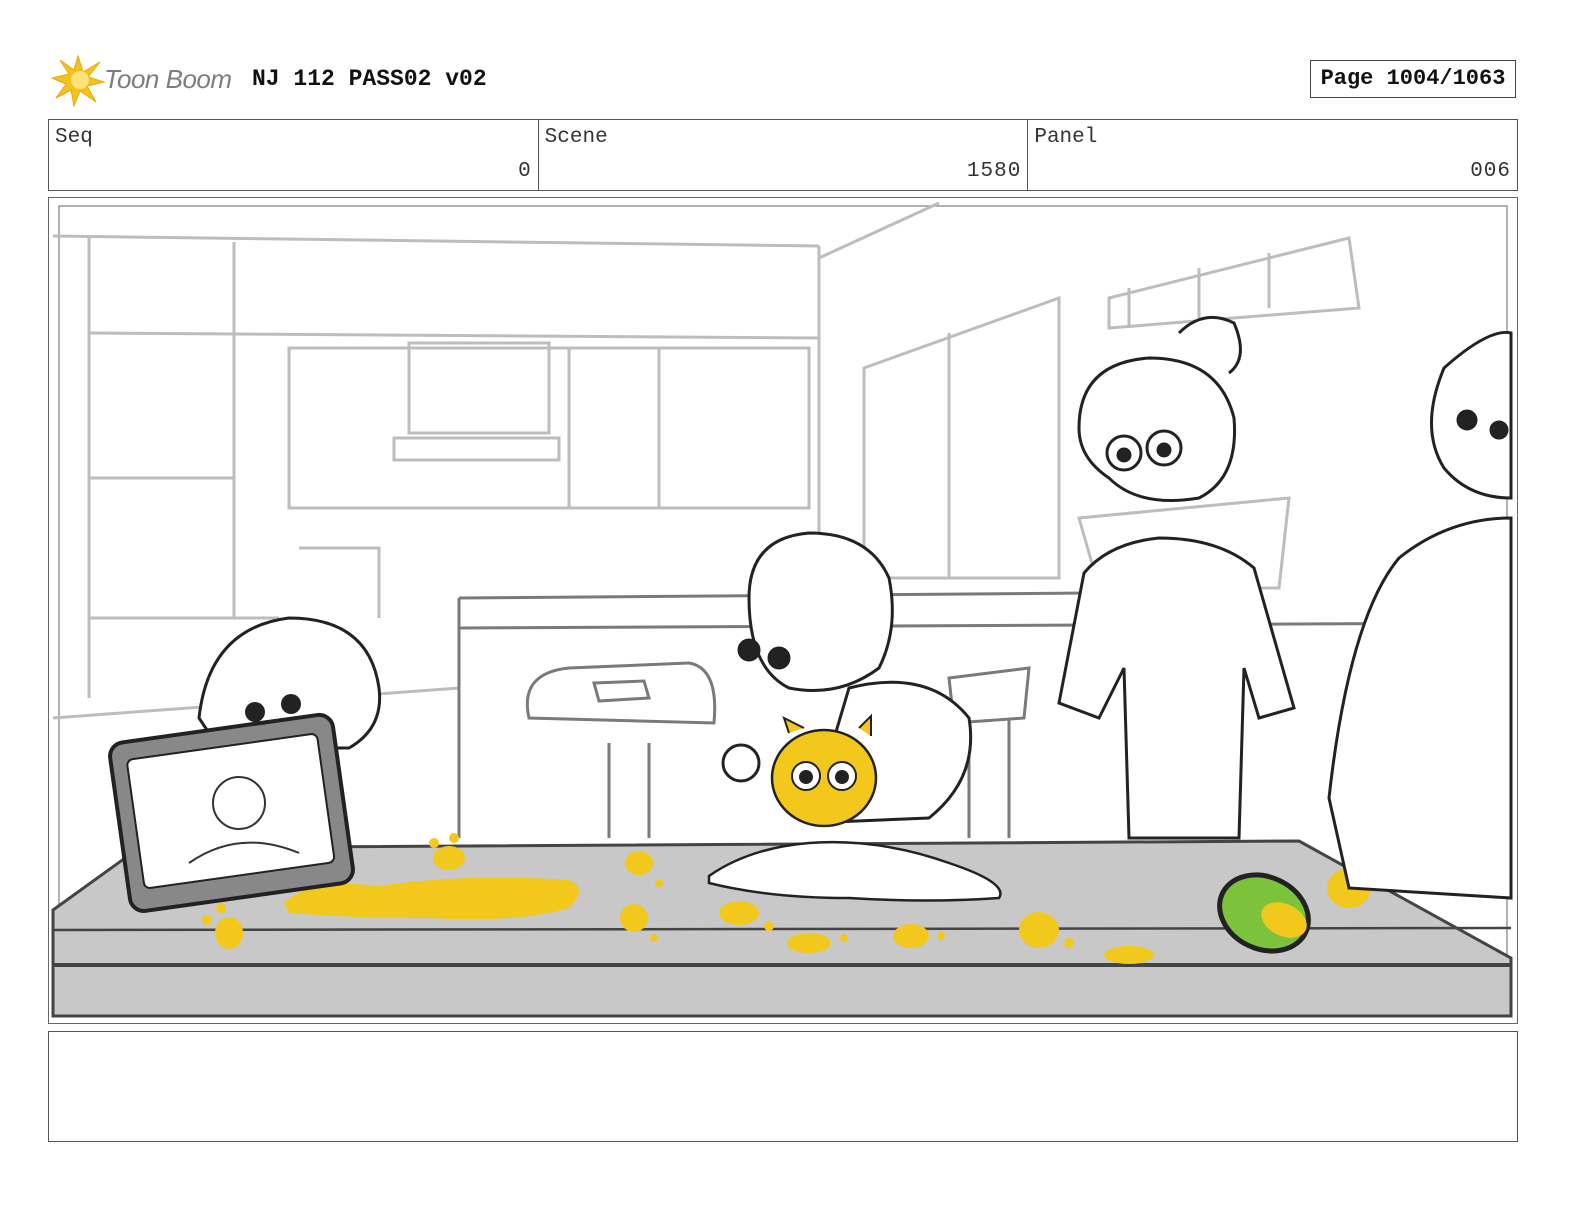  I want to click on seq-value: 0, so click(525, 171).